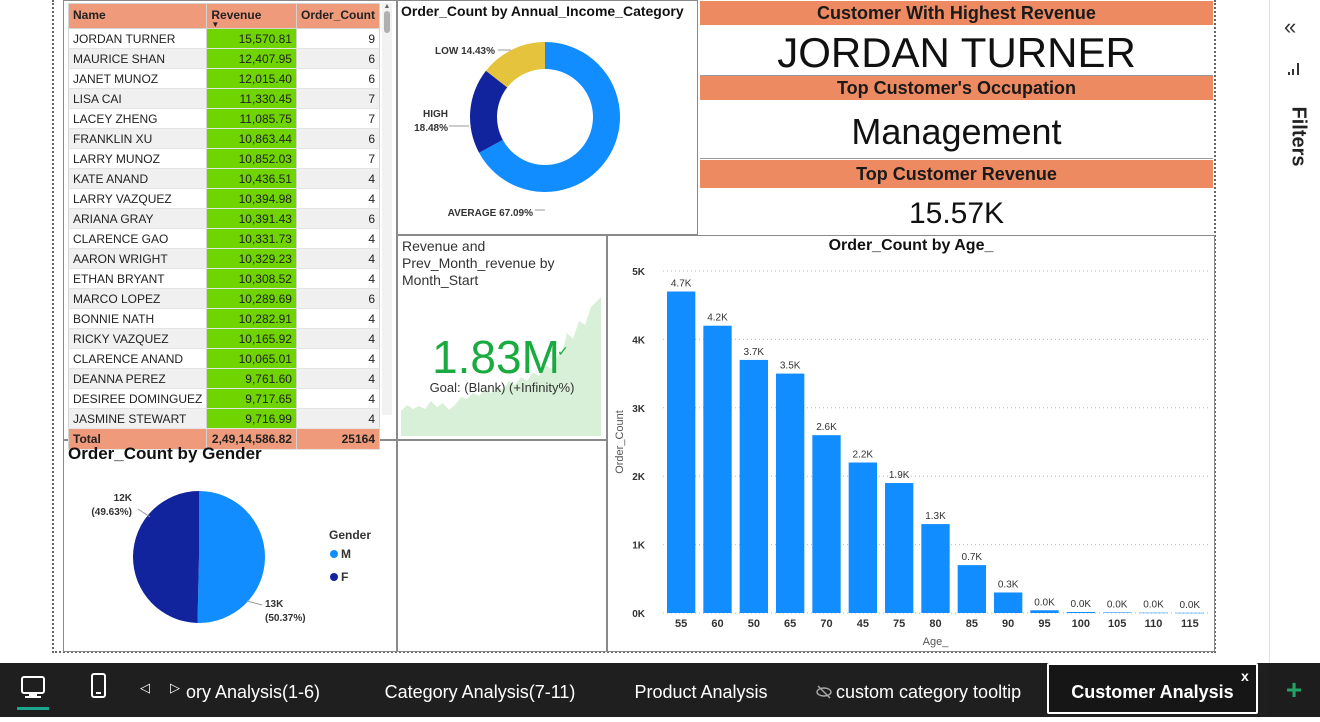 The image size is (1320, 722). What do you see at coordinates (387, 6) in the screenshot?
I see `table-scroll-up-icon: ▲` at bounding box center [387, 6].